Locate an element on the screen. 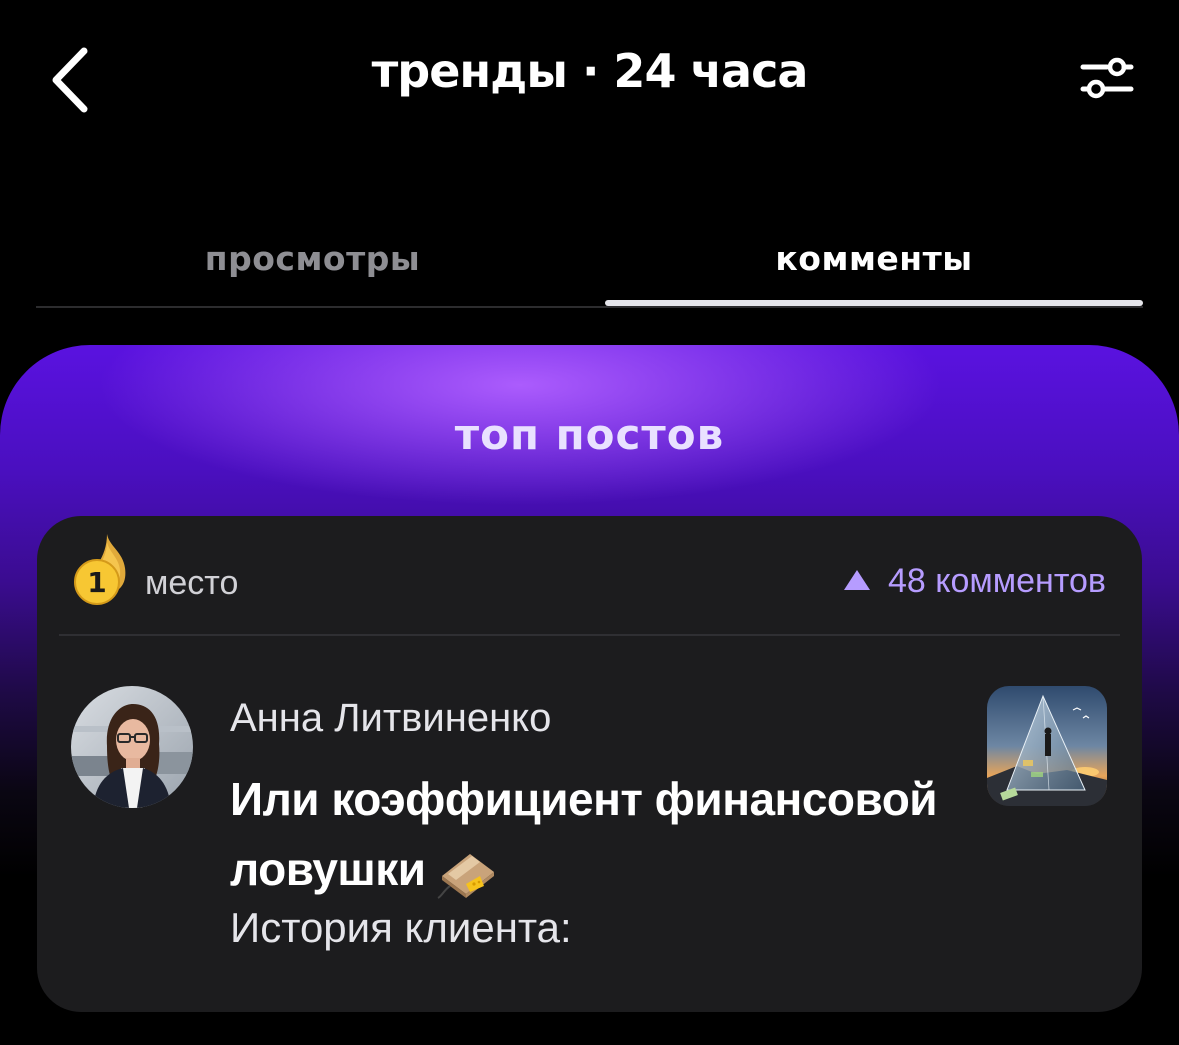  post-title-text: Или коэффициент финансовой ловушки is located at coordinates (584, 834).